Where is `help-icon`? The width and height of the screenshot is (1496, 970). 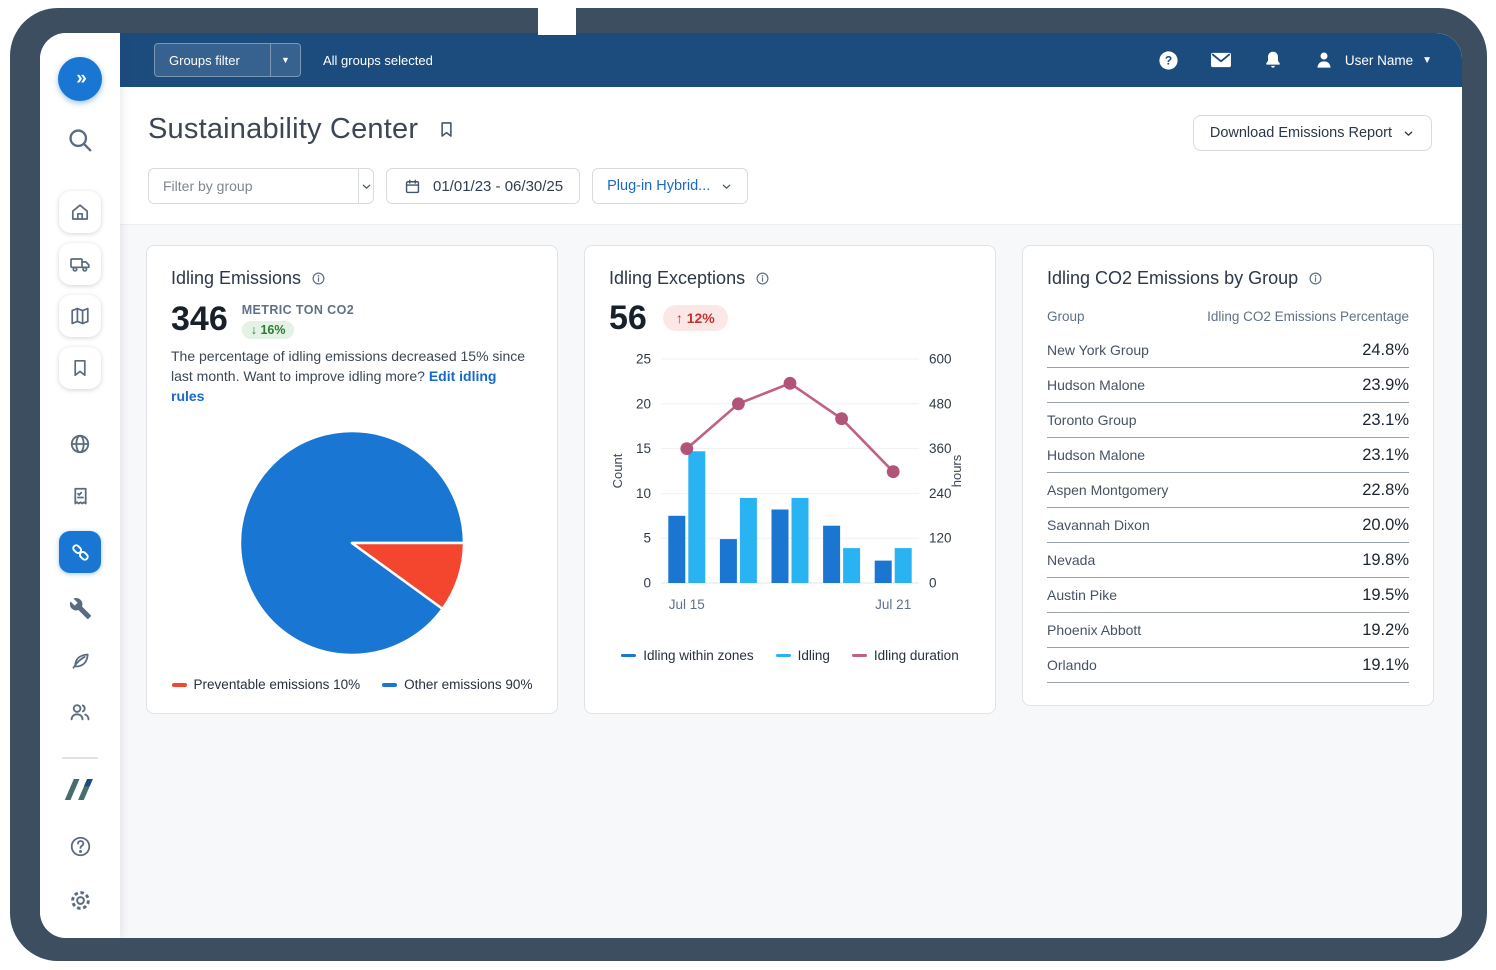
help-icon is located at coordinates (80, 846).